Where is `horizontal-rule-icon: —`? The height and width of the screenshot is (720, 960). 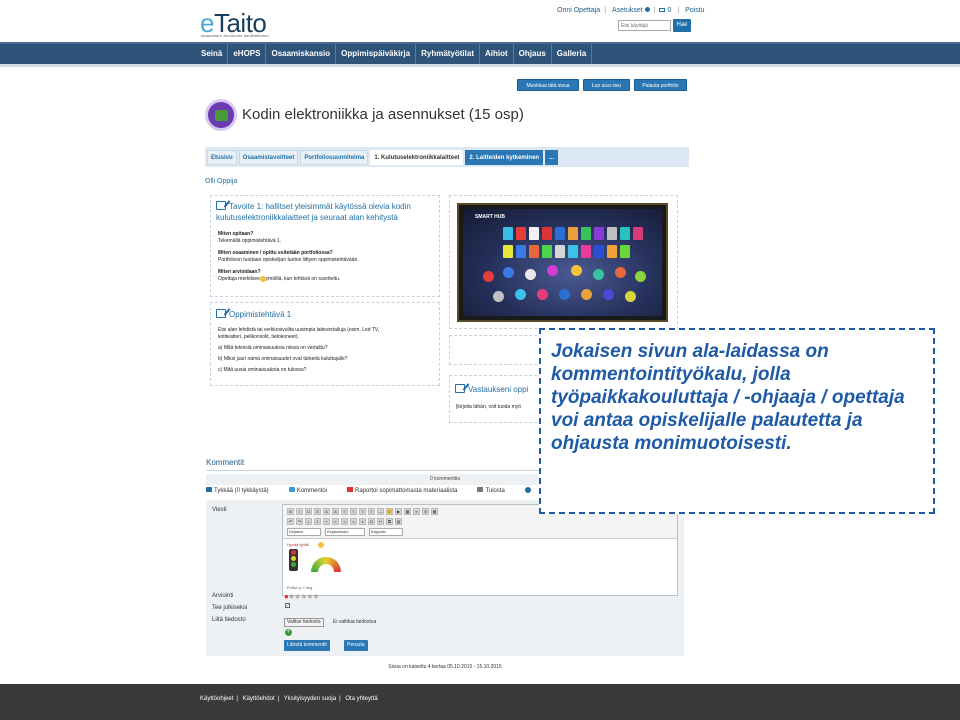 horizontal-rule-icon: — is located at coordinates (380, 511).